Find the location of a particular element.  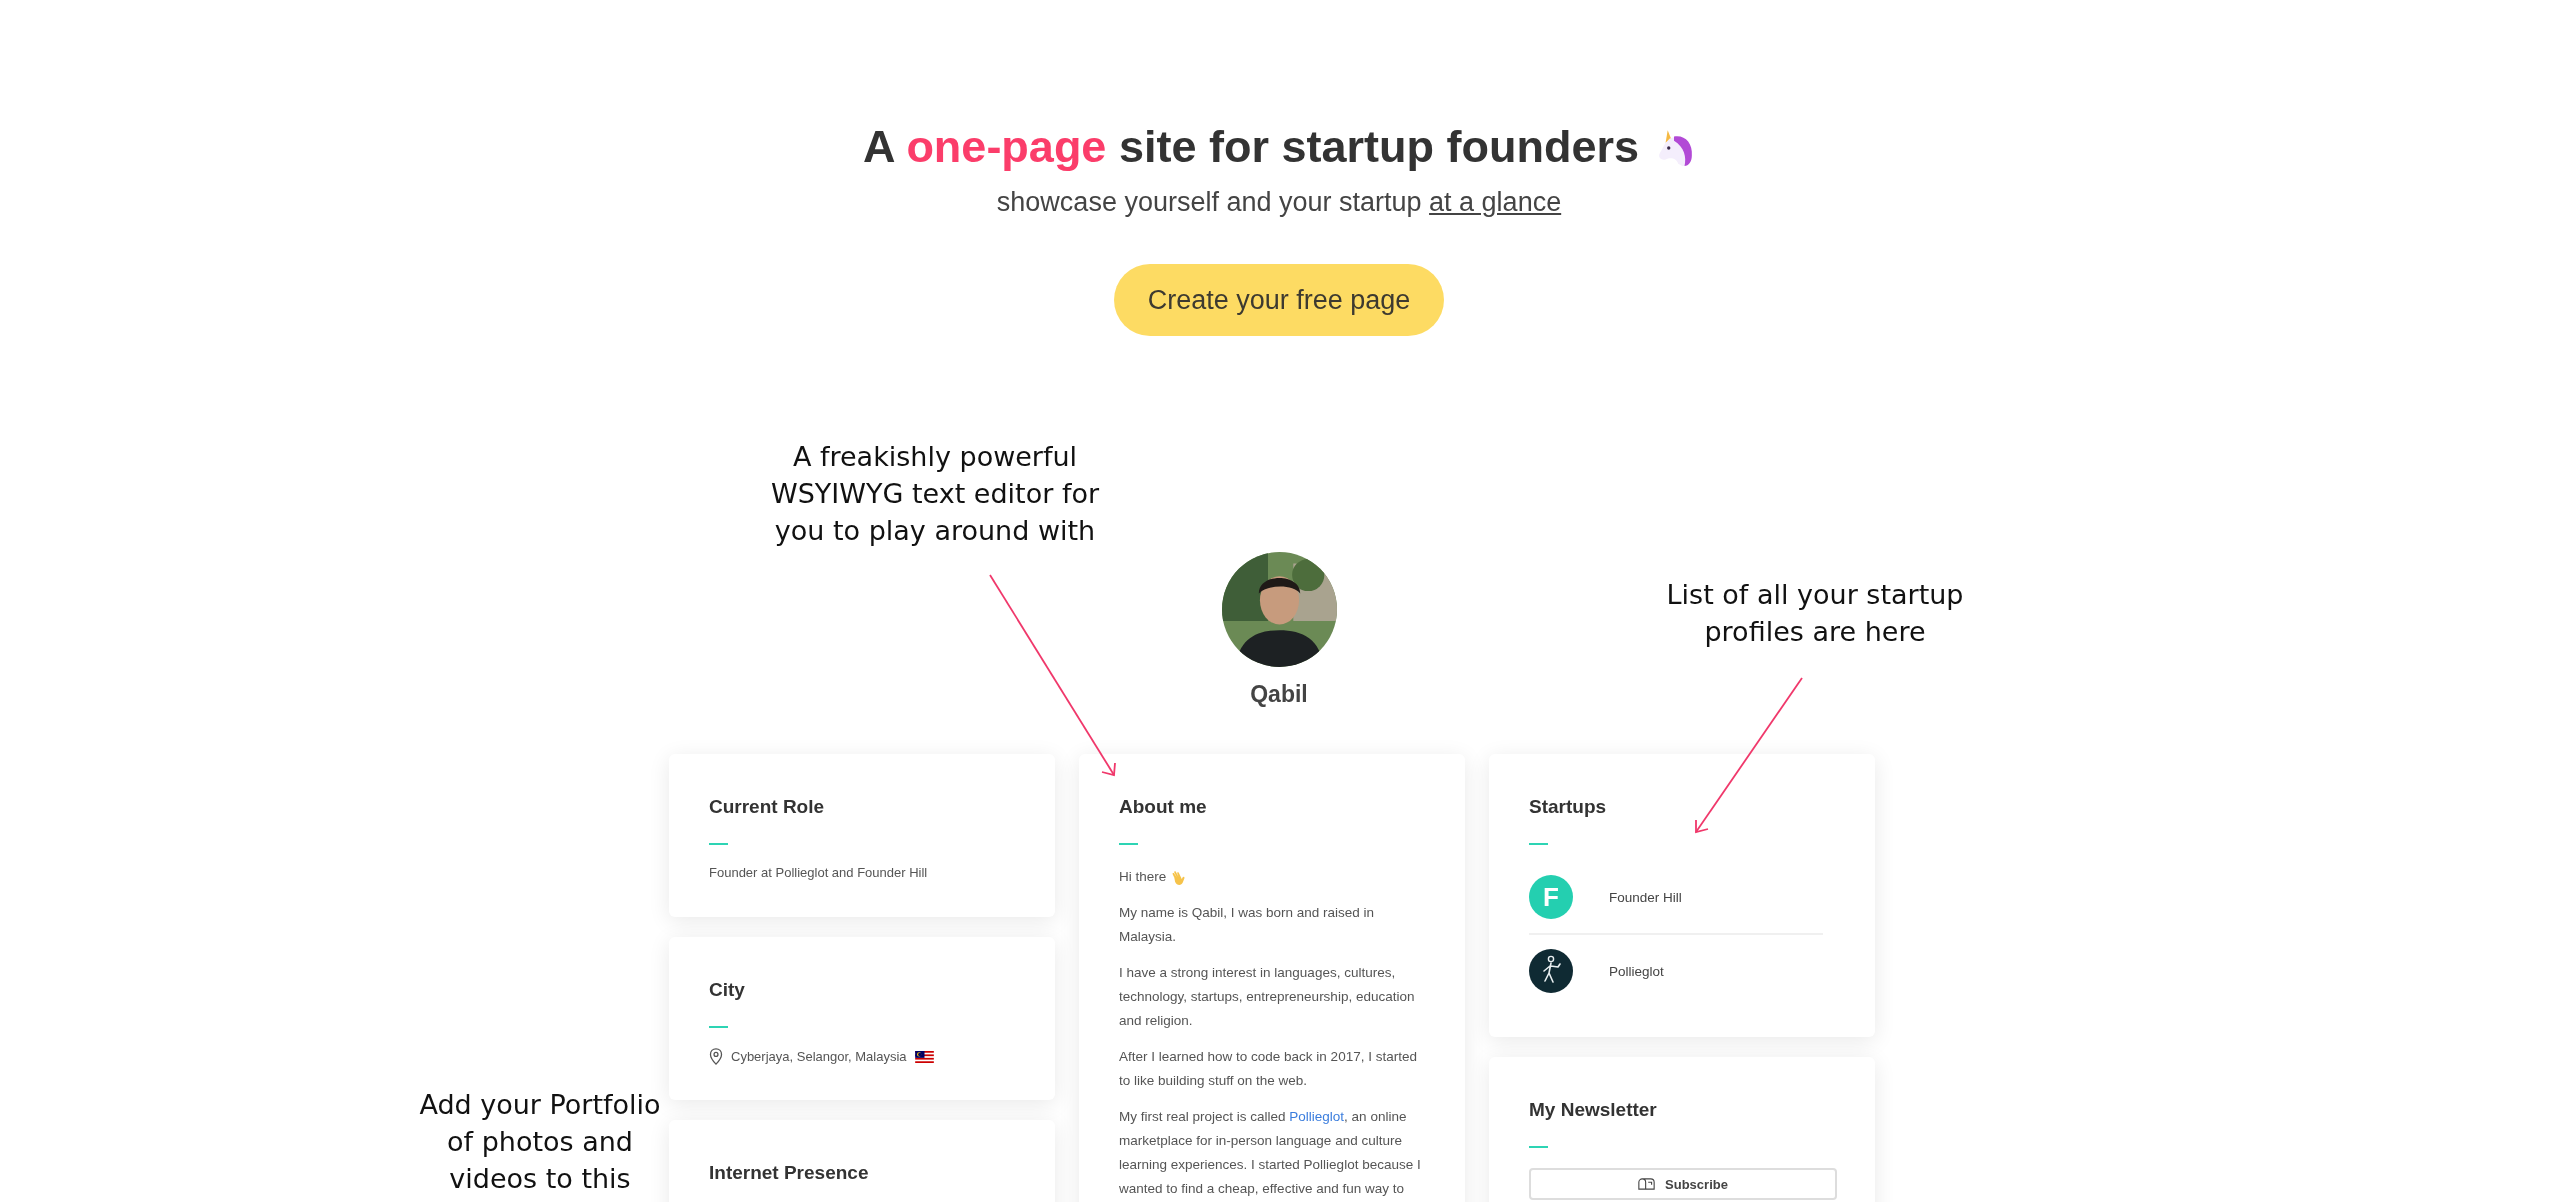

card-text: Founder at Pollieglot and Founder Hill is located at coordinates (819, 872).